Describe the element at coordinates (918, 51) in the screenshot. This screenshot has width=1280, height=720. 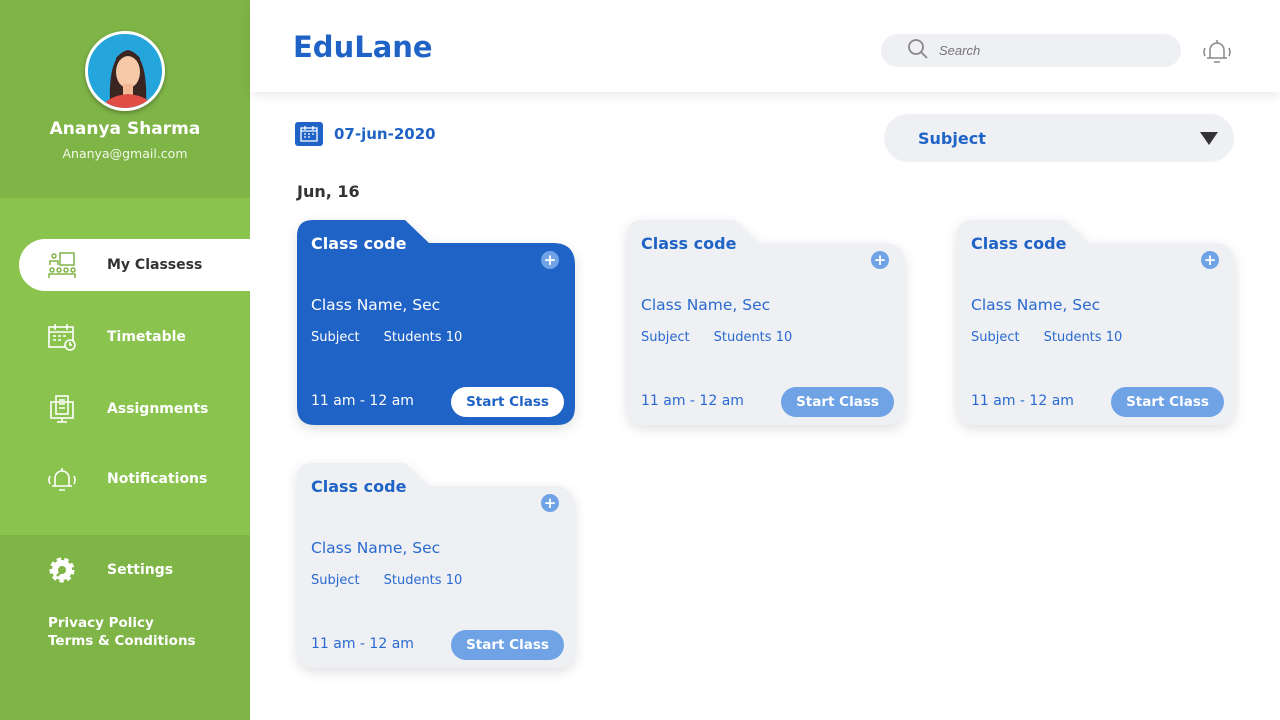
I see `search-icon` at that location.